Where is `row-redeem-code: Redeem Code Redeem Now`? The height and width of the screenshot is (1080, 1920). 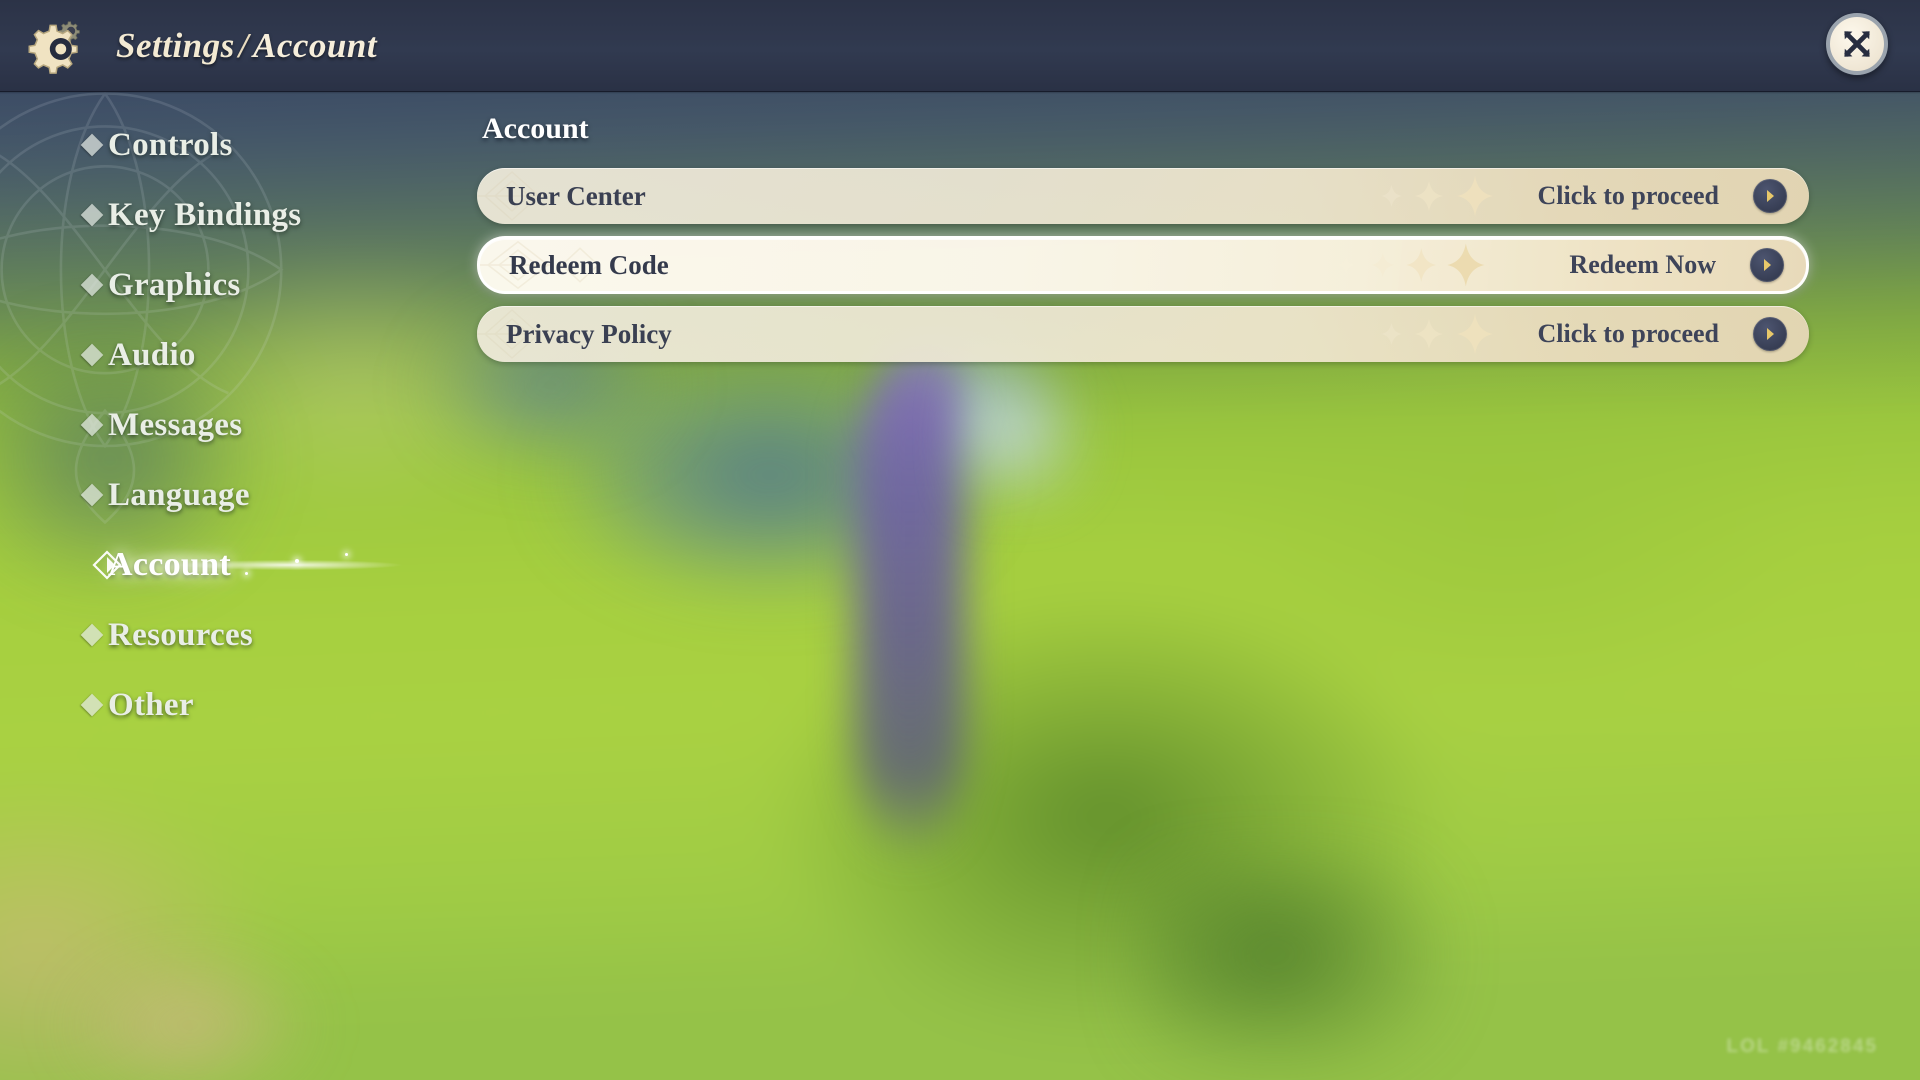
row-redeem-code: Redeem Code Redeem Now is located at coordinates (1143, 265).